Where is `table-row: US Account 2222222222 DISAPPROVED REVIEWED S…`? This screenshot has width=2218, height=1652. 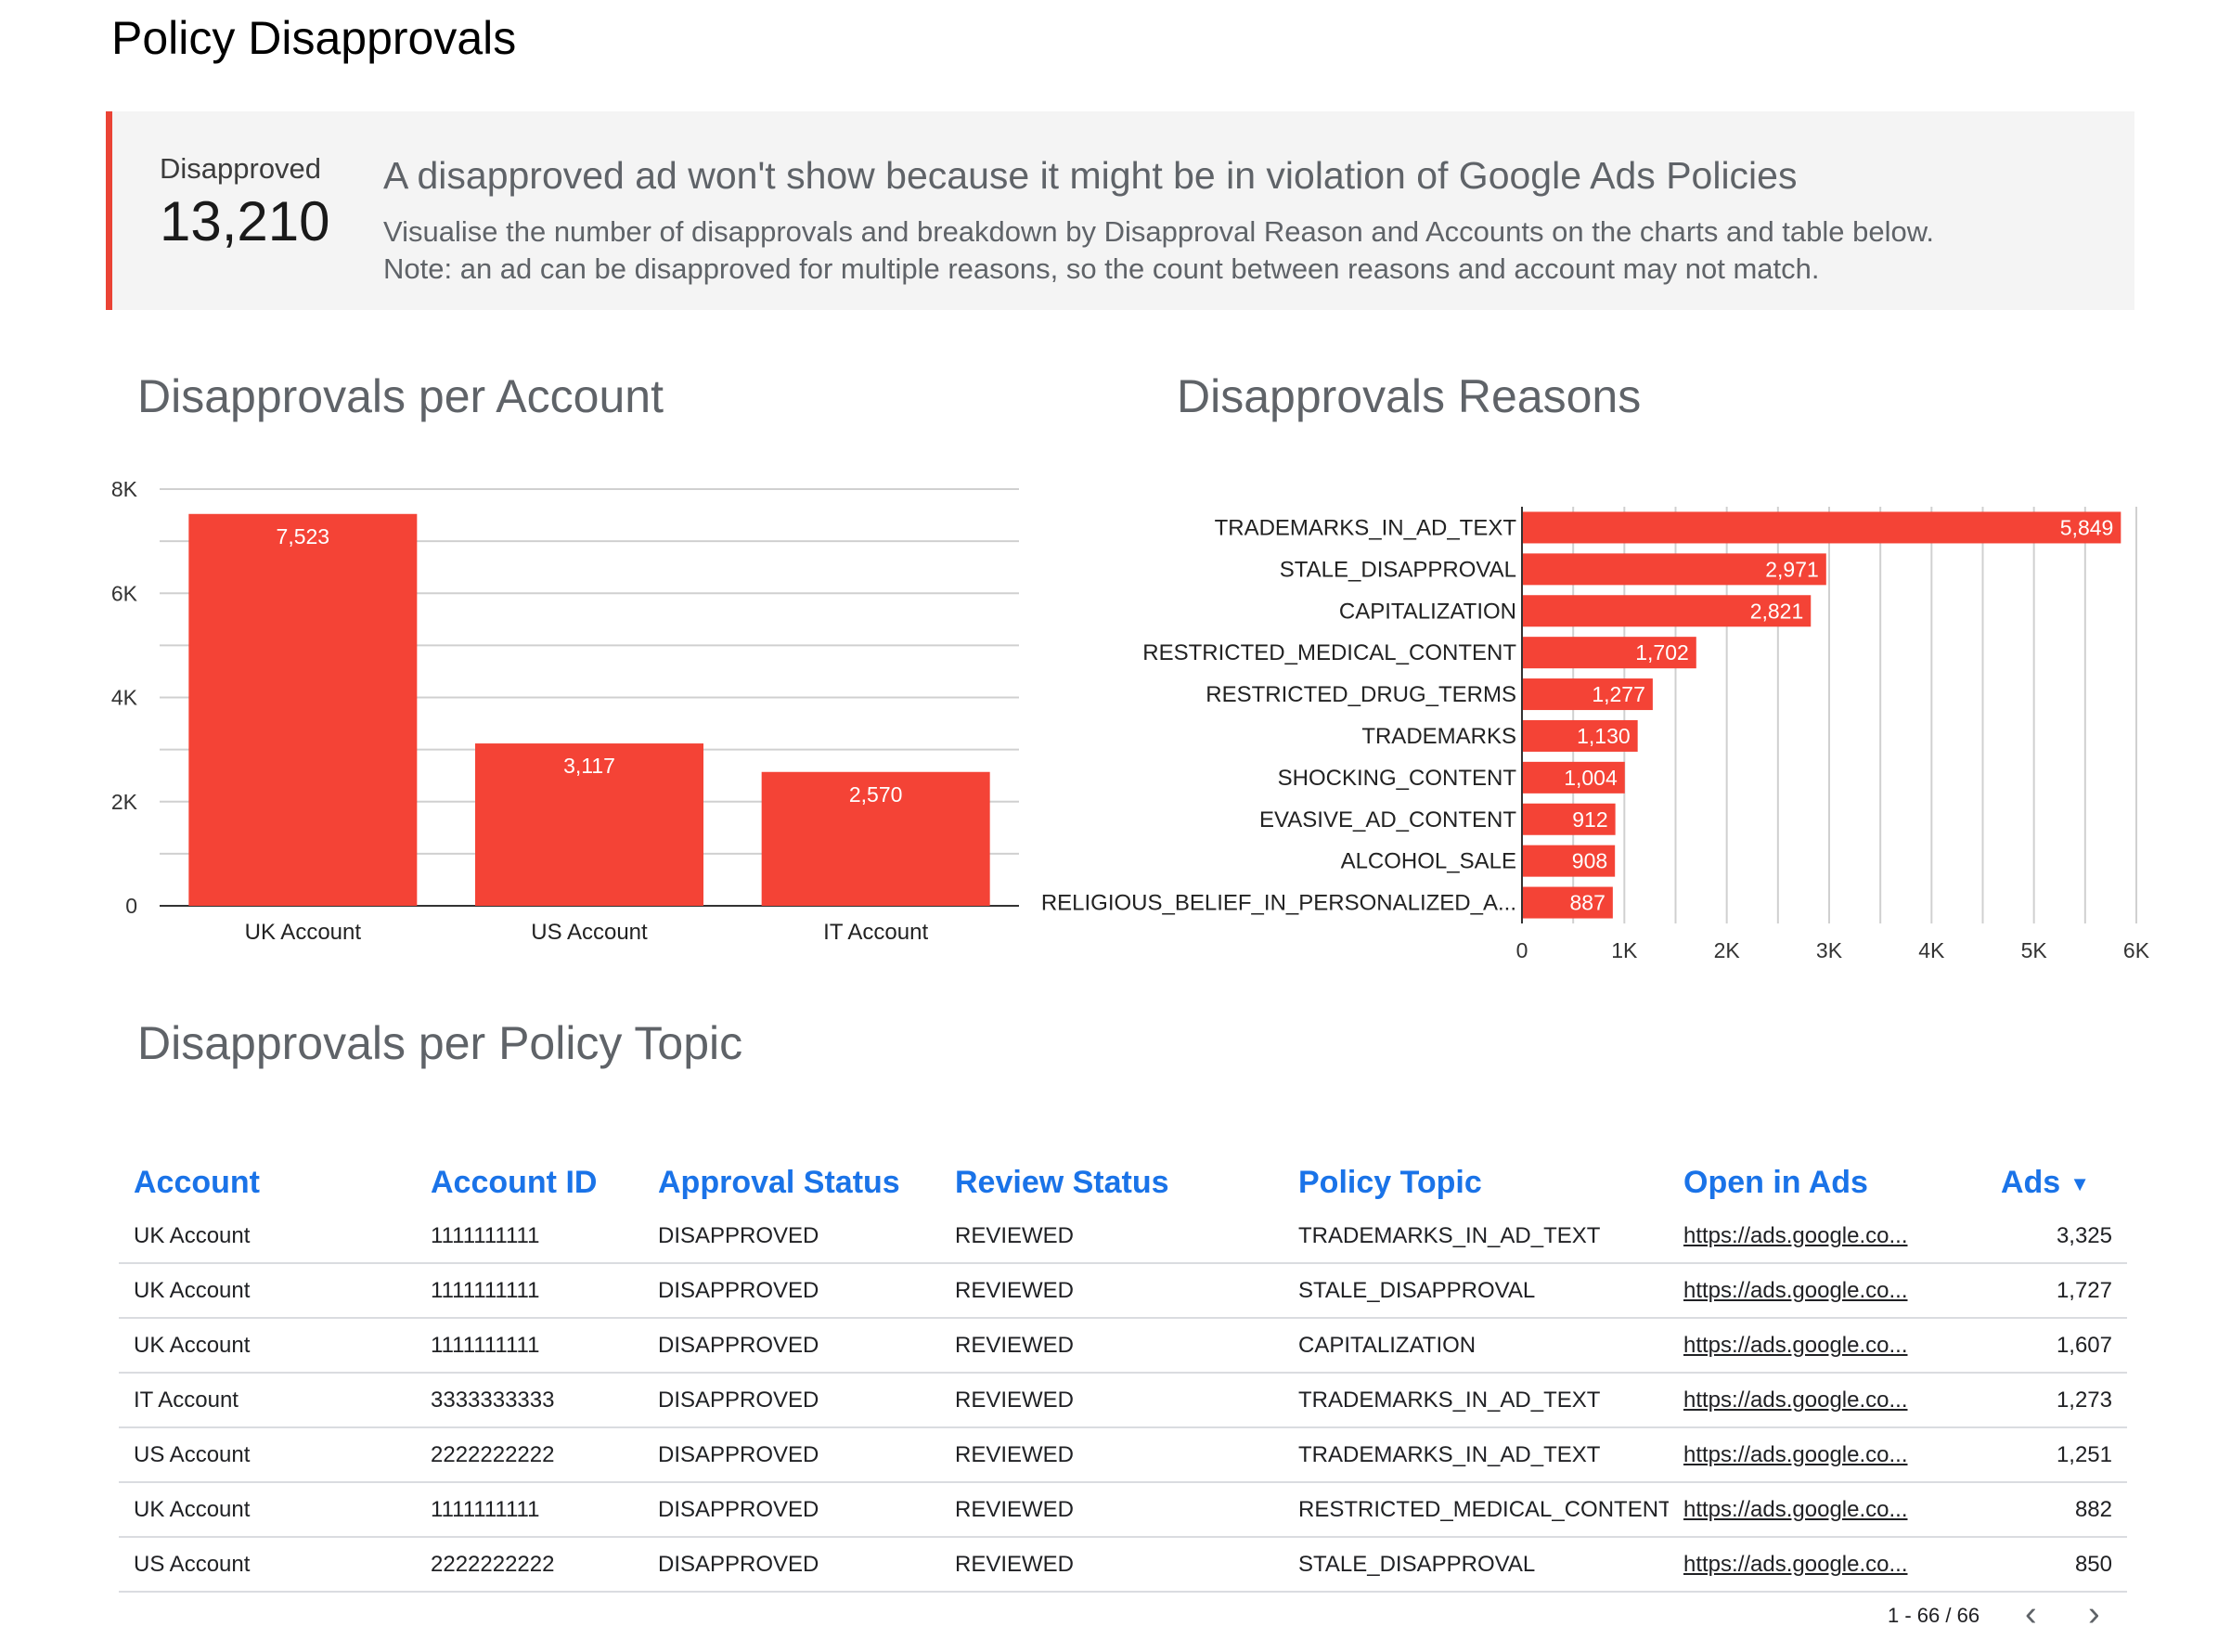
table-row: US Account 2222222222 DISAPPROVED REVIEWED S… is located at coordinates (1123, 1565).